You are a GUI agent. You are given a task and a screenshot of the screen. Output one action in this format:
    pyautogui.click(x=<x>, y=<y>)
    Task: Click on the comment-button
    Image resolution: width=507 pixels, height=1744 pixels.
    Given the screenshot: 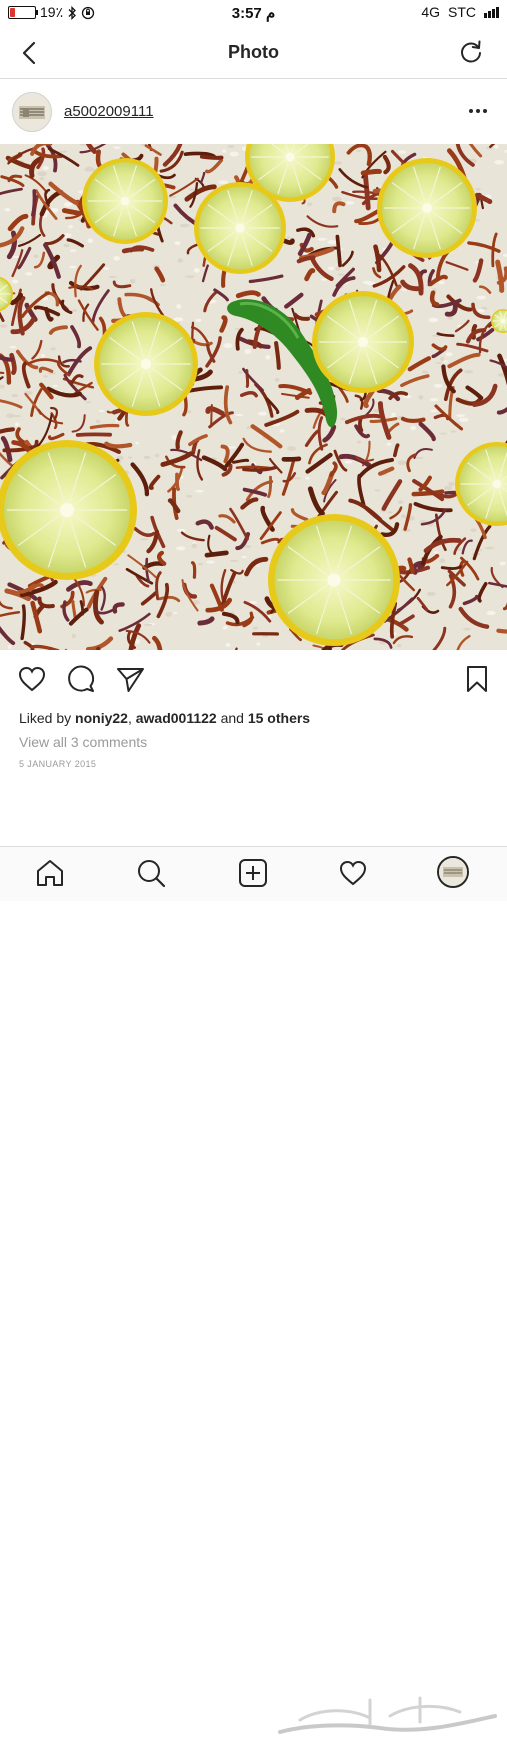 What is the action you would take?
    pyautogui.click(x=81, y=679)
    